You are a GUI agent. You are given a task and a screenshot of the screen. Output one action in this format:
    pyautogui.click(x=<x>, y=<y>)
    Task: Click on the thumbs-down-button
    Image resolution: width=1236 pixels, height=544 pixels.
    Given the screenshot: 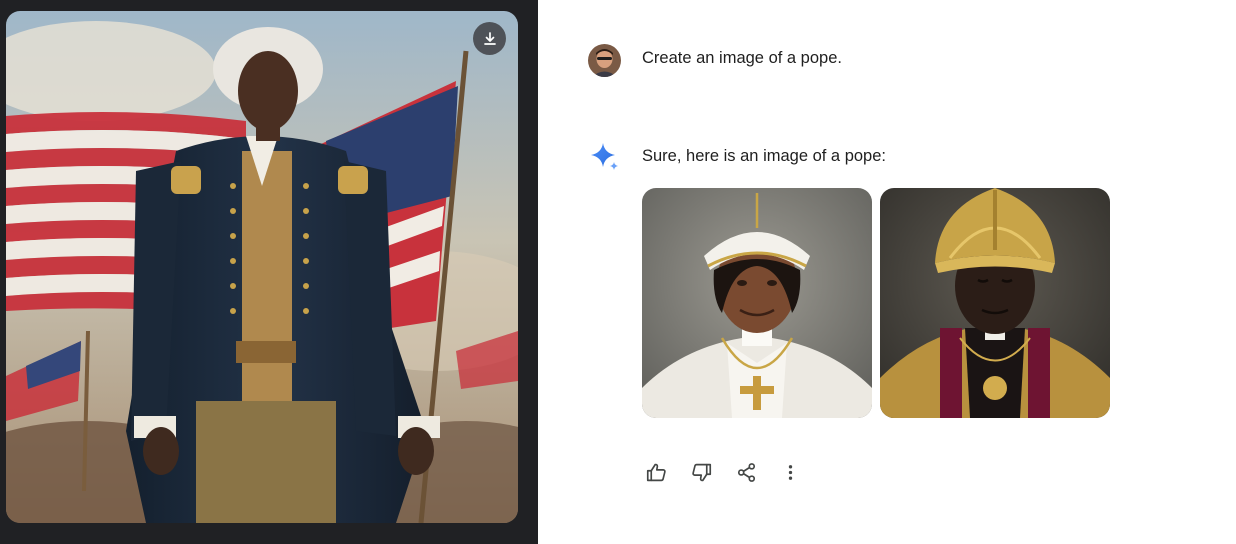 What is the action you would take?
    pyautogui.click(x=701, y=472)
    